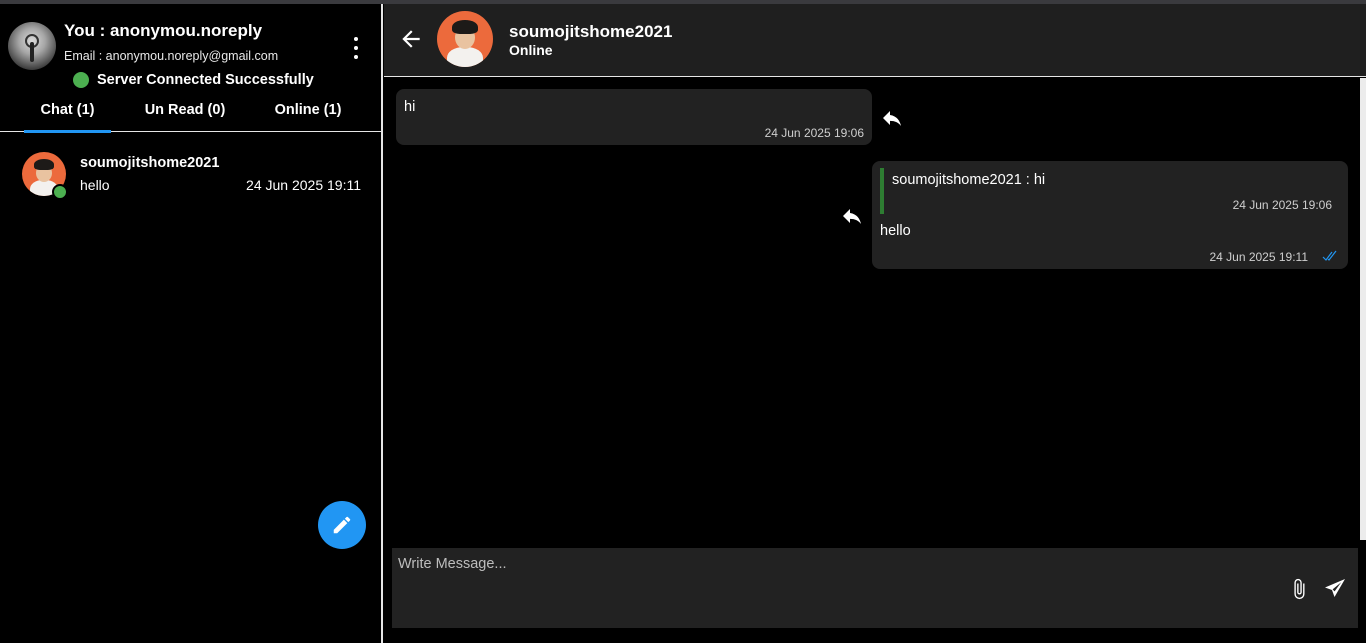 Image resolution: width=1366 pixels, height=643 pixels. What do you see at coordinates (81, 80) in the screenshot?
I see `status-dot-icon` at bounding box center [81, 80].